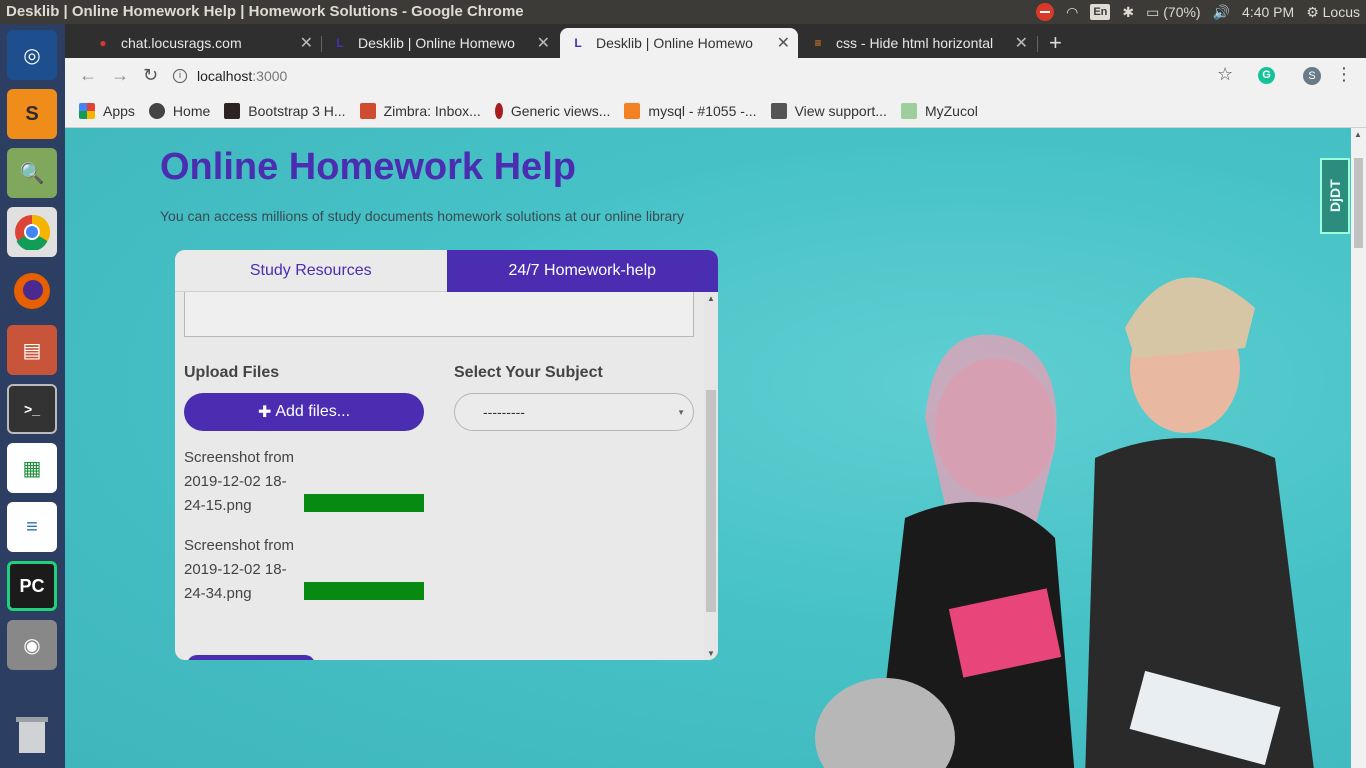 The image size is (1366, 768). I want to click on session-menu: ⚙ Locus, so click(1333, 12).